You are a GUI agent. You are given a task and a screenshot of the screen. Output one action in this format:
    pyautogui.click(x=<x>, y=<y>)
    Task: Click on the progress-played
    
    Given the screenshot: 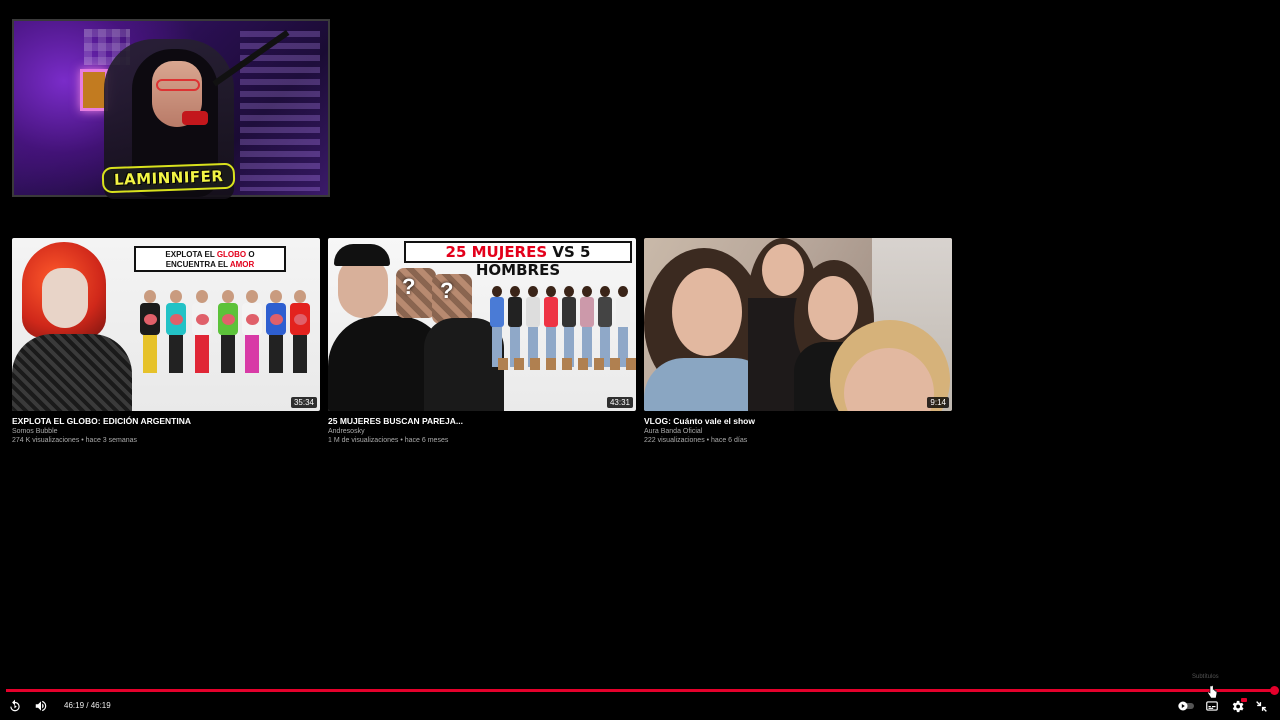 What is the action you would take?
    pyautogui.click(x=640, y=690)
    